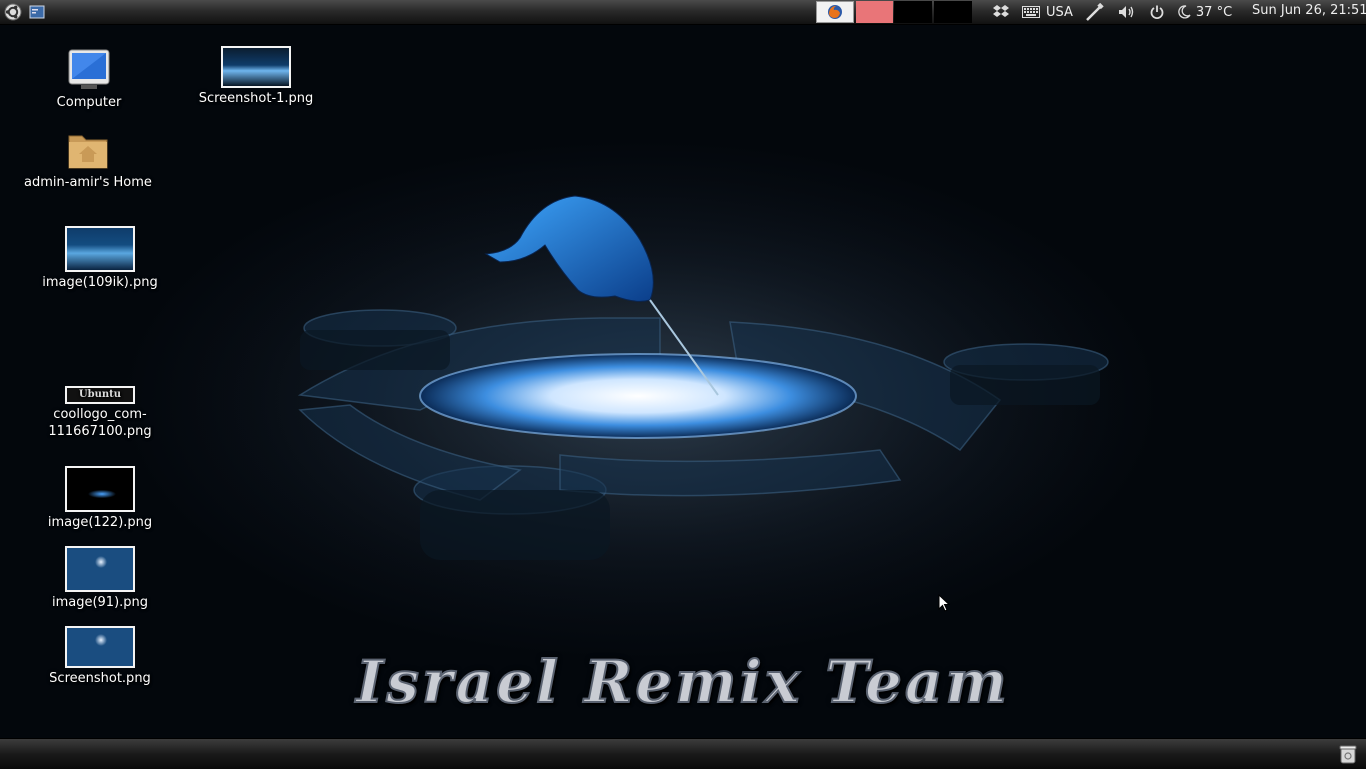 The width and height of the screenshot is (1366, 769). Describe the element at coordinates (874, 12) in the screenshot. I see `taskbar-button-red` at that location.